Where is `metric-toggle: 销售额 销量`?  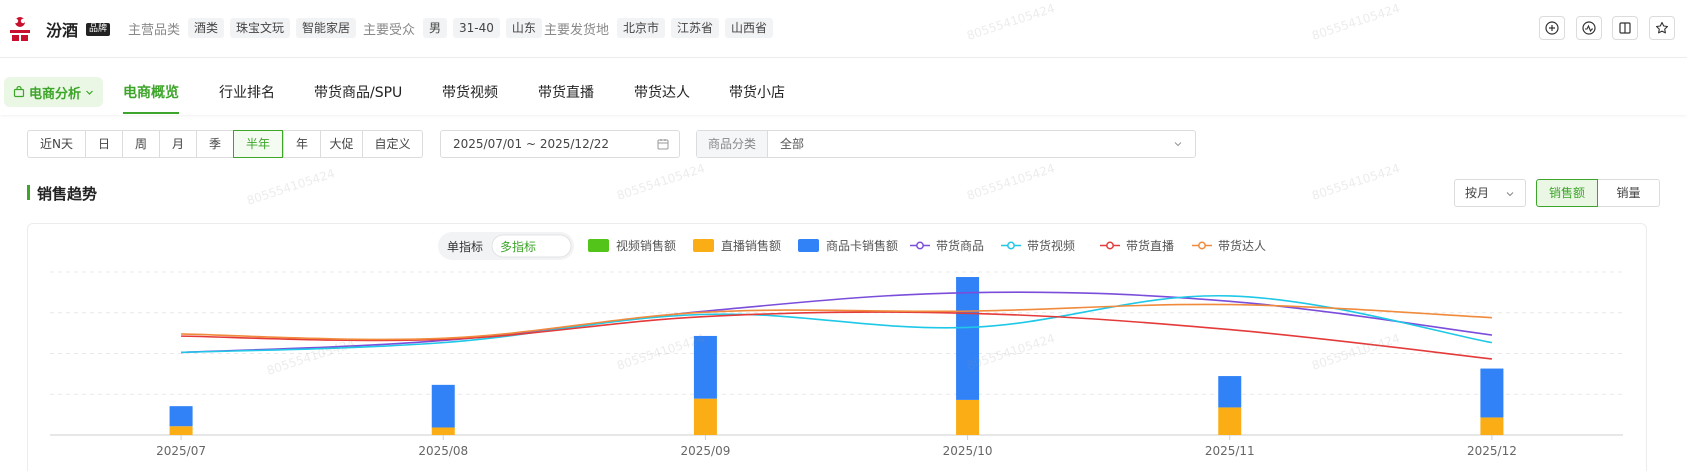
metric-toggle: 销售额 销量 is located at coordinates (1598, 193).